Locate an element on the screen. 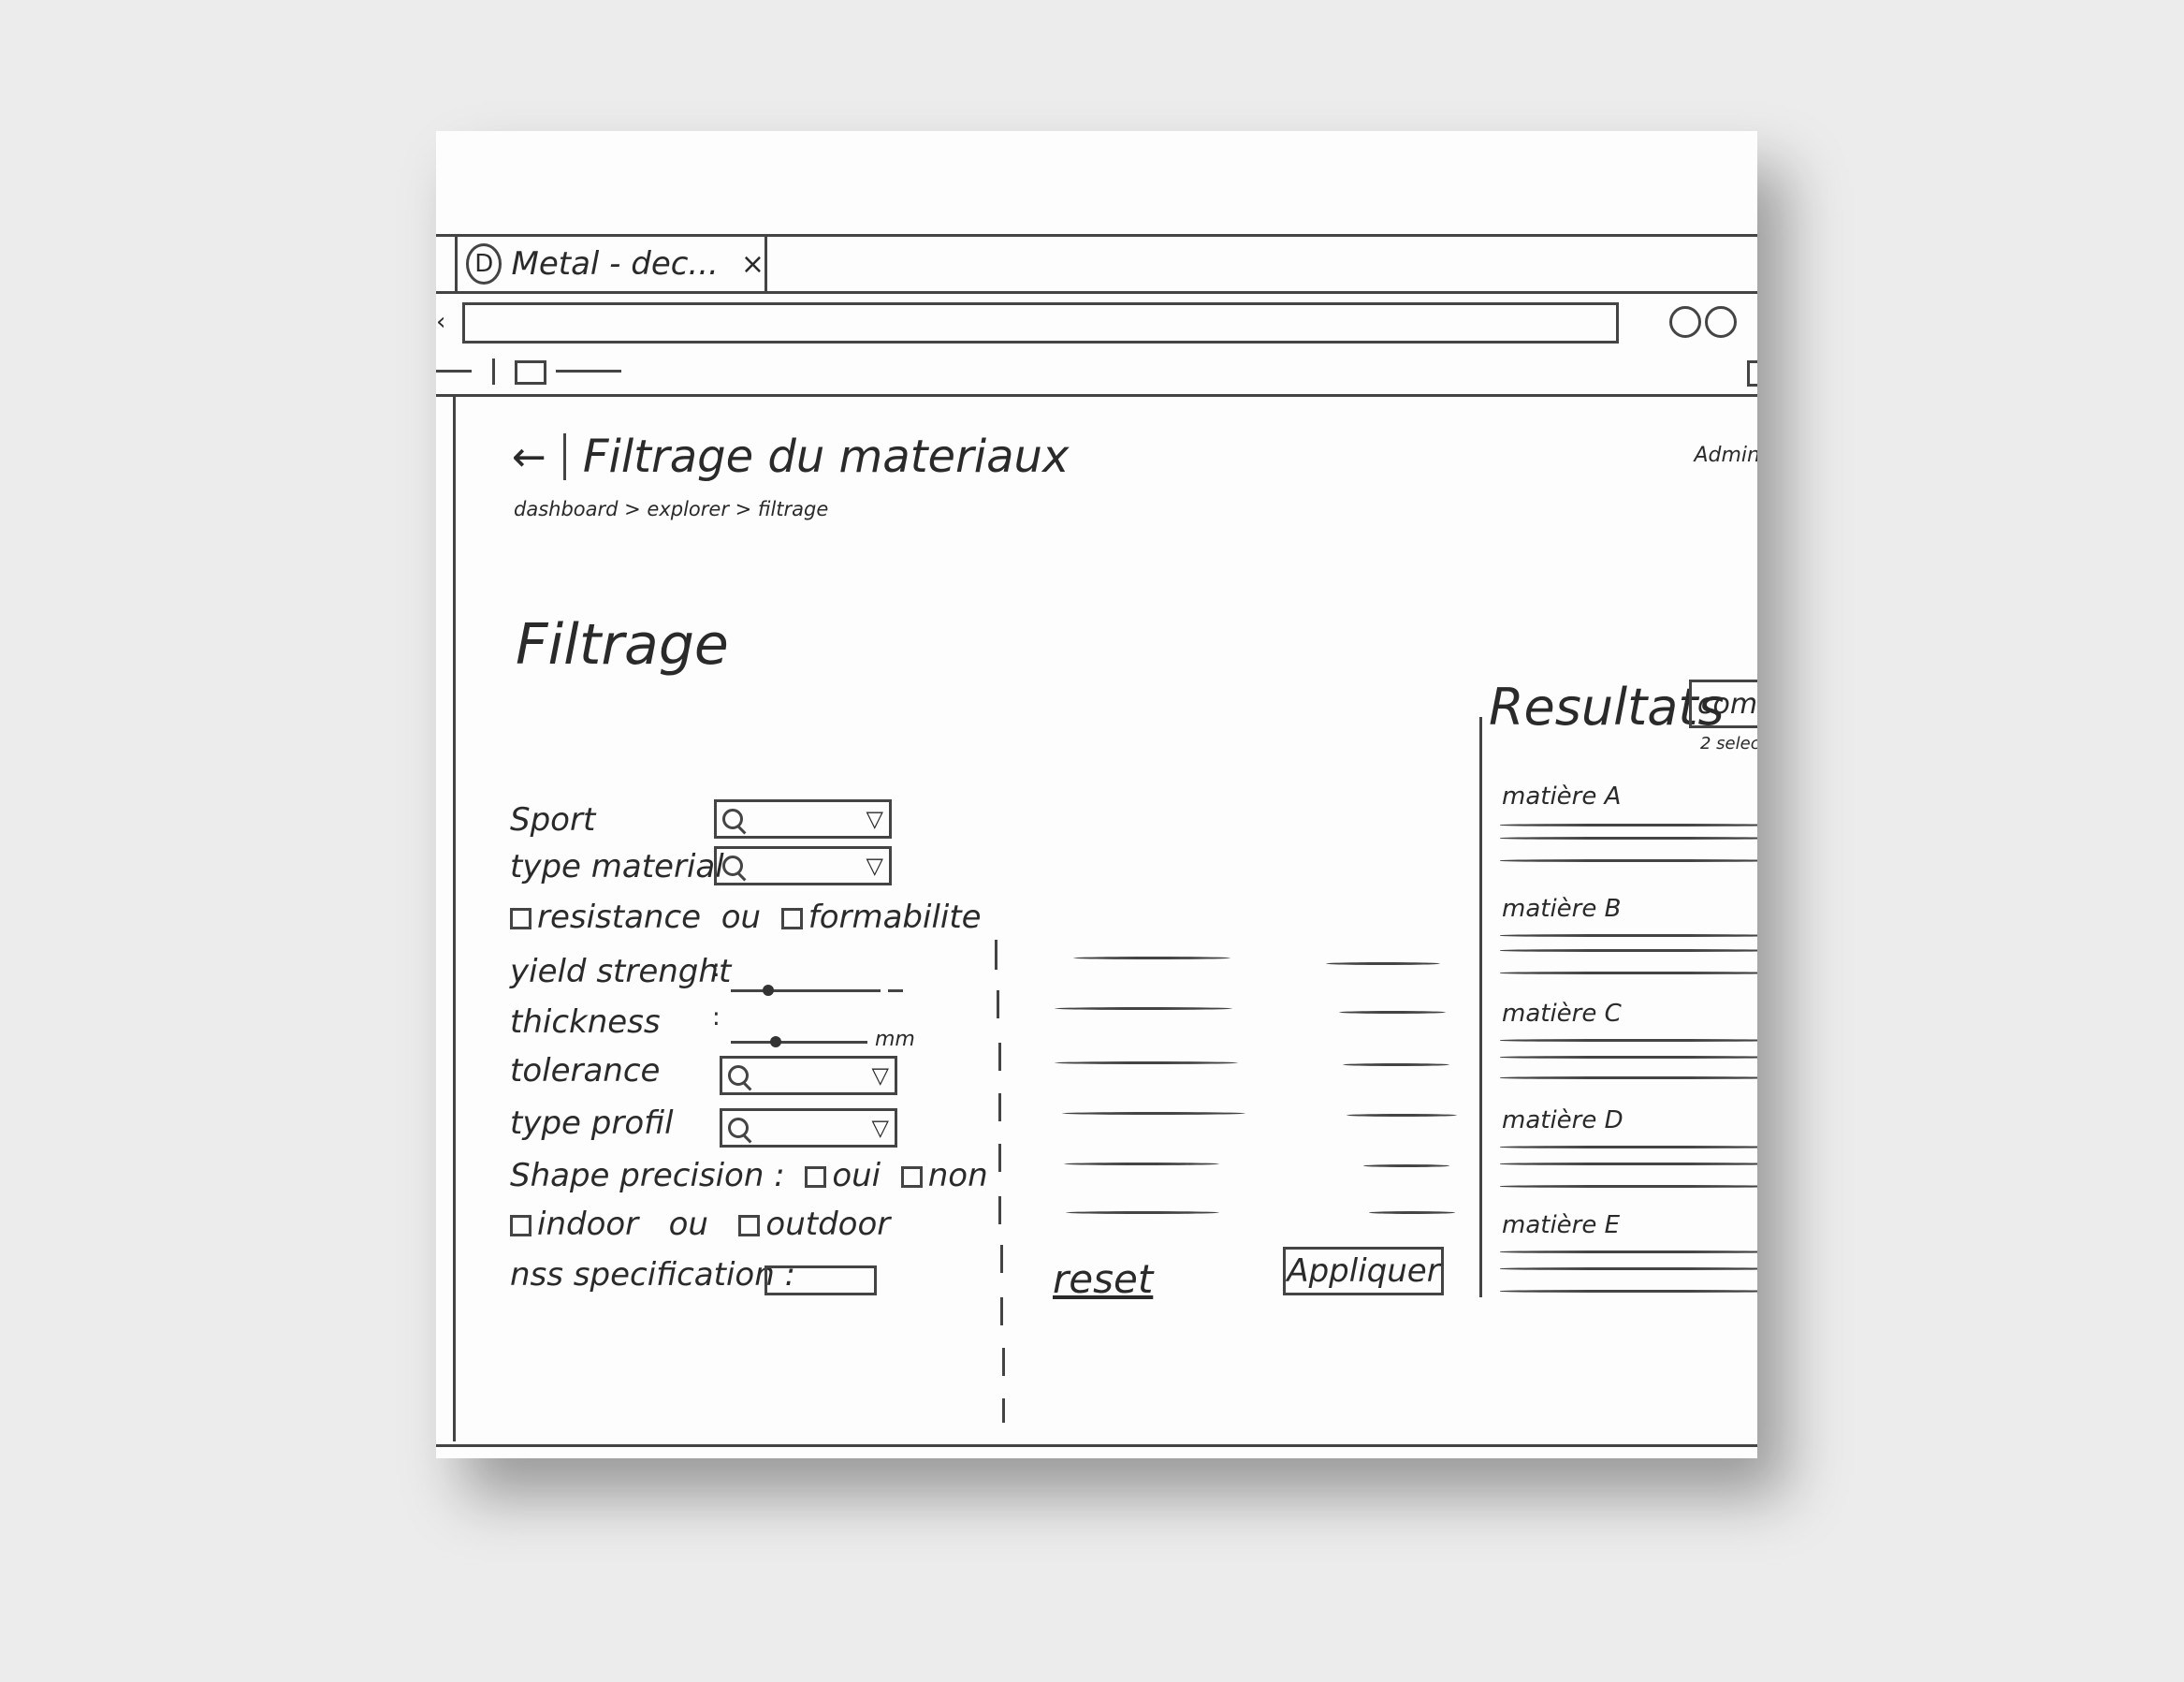 The height and width of the screenshot is (1682, 2184). thickness-label: thickness is located at coordinates (585, 1022).